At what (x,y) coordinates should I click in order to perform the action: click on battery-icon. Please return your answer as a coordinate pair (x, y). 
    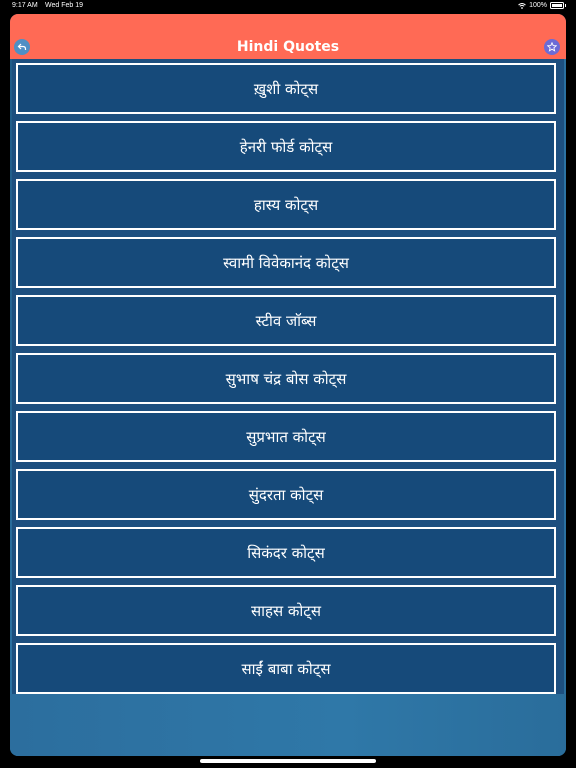
    Looking at the image, I should click on (558, 5).